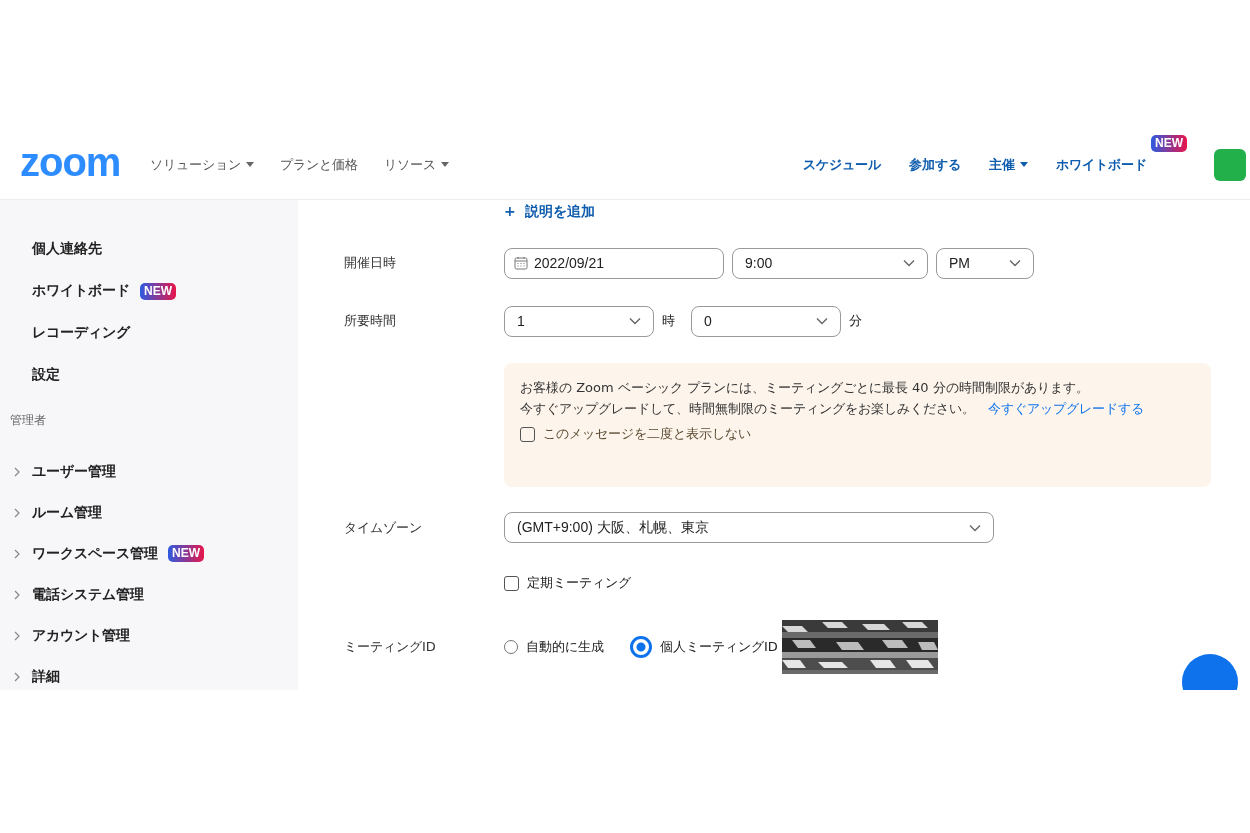 This screenshot has height=833, width=1250. What do you see at coordinates (67, 512) in the screenshot?
I see `sidebar-item: ルーム管理` at bounding box center [67, 512].